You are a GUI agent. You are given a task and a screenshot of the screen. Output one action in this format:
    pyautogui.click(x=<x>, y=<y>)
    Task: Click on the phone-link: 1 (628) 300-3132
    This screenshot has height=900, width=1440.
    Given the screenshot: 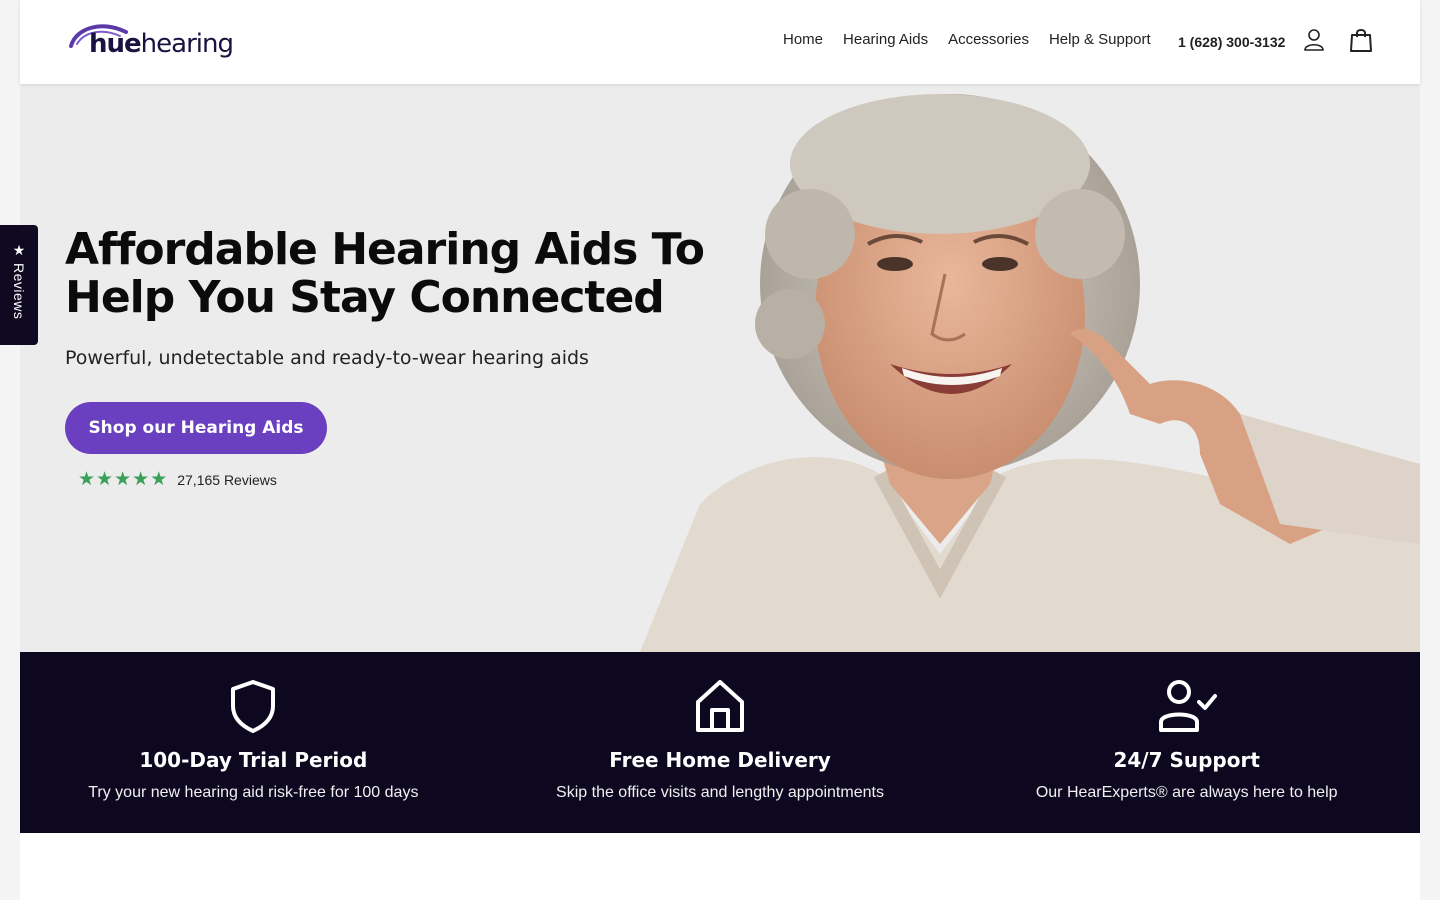 What is the action you would take?
    pyautogui.click(x=1231, y=42)
    